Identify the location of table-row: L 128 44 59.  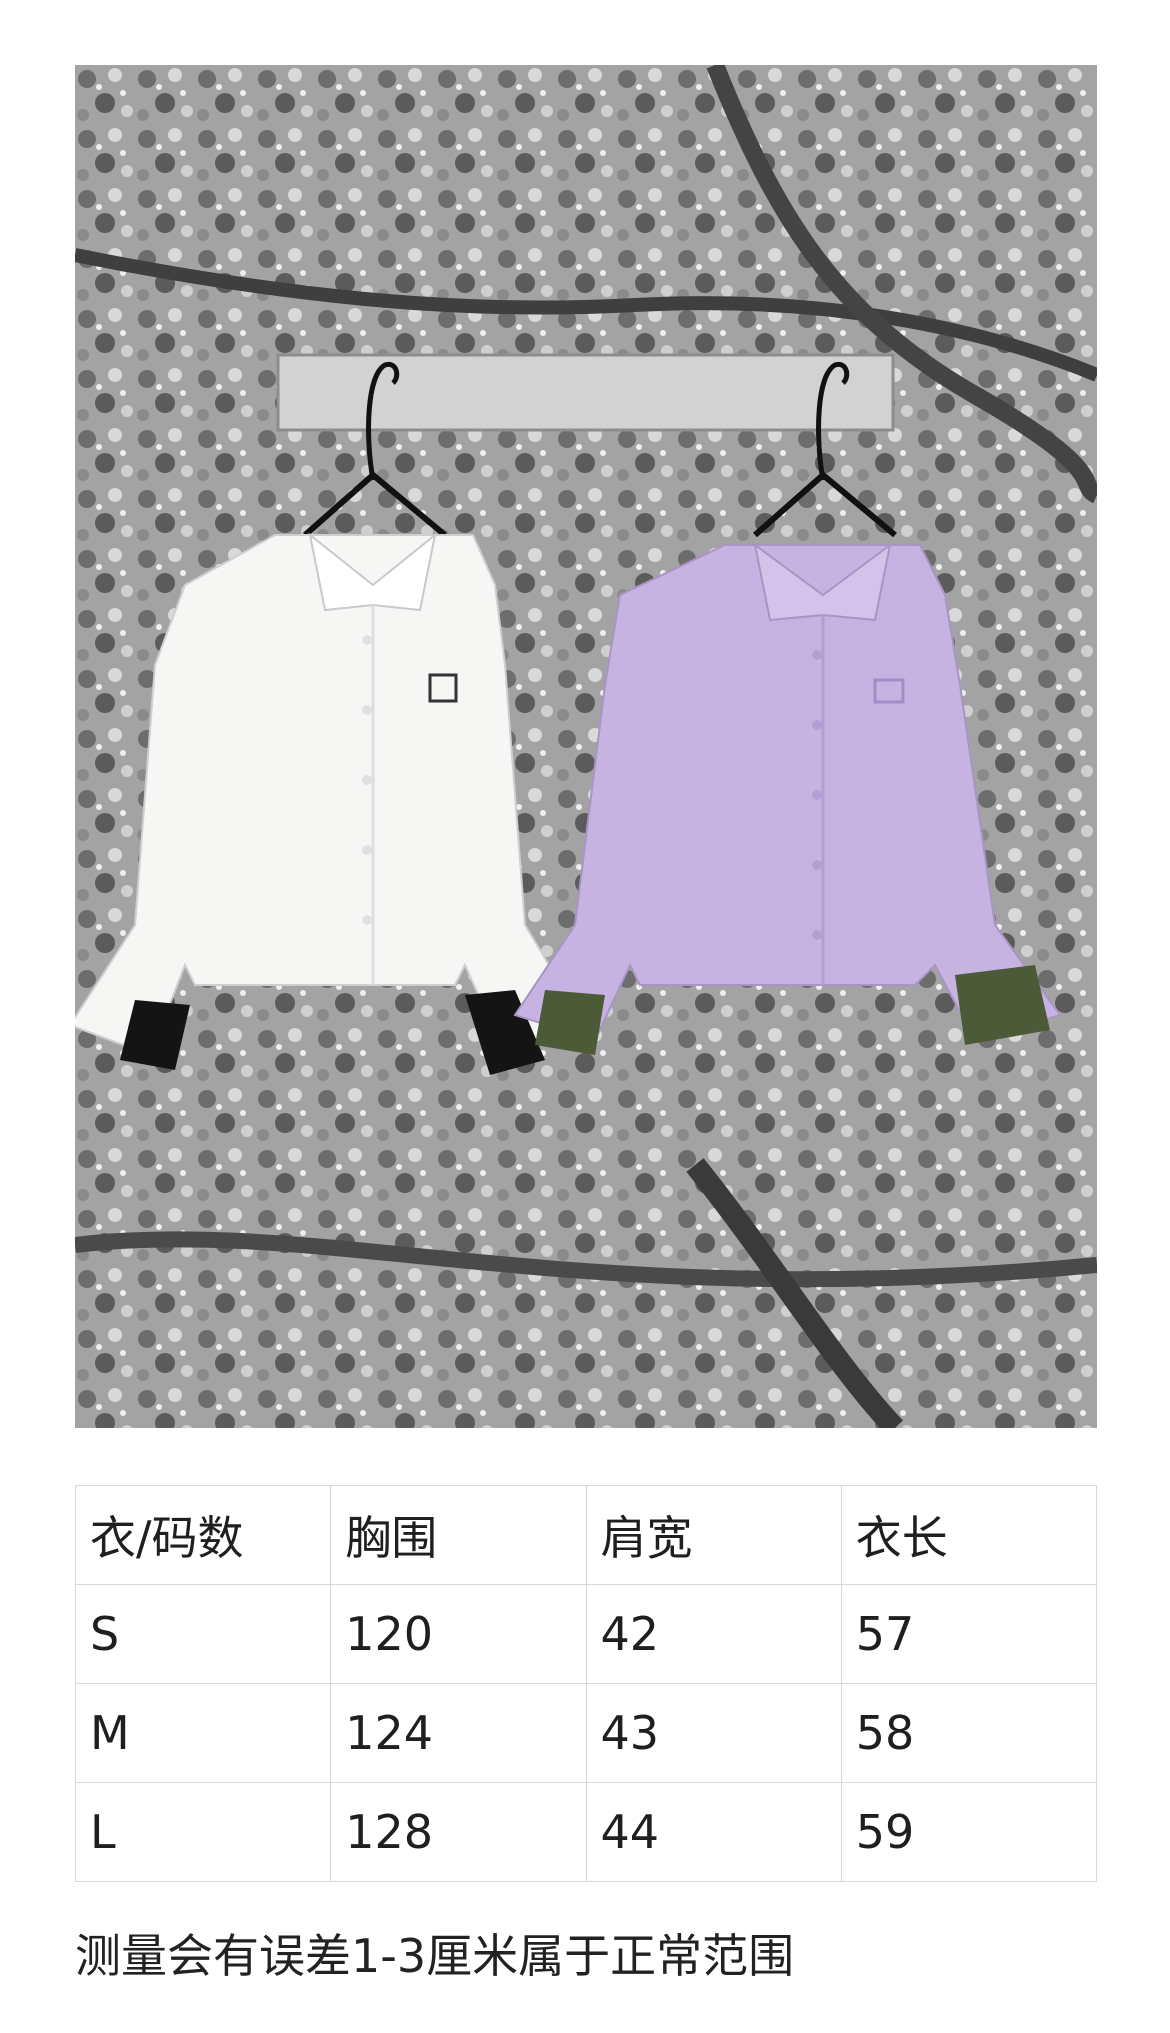
(586, 1832).